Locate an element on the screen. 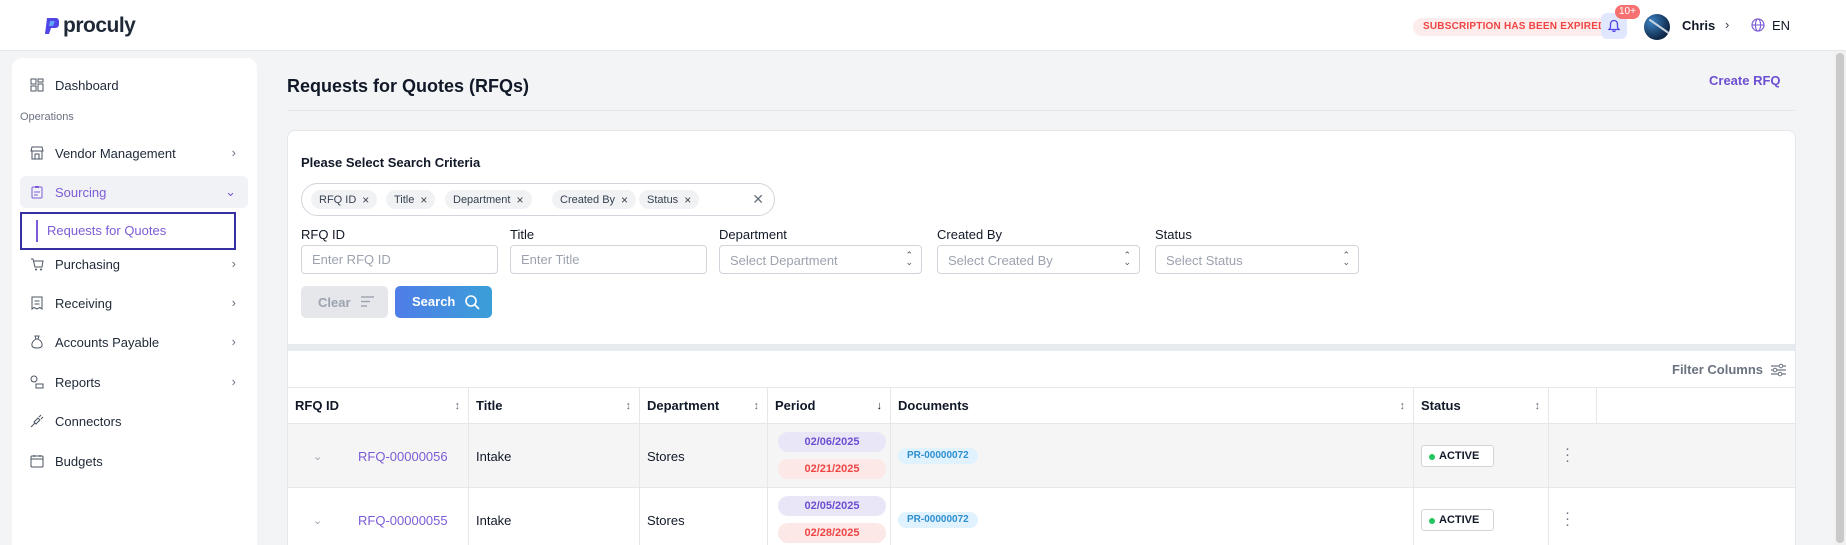  created-by-label: Created By is located at coordinates (970, 234).